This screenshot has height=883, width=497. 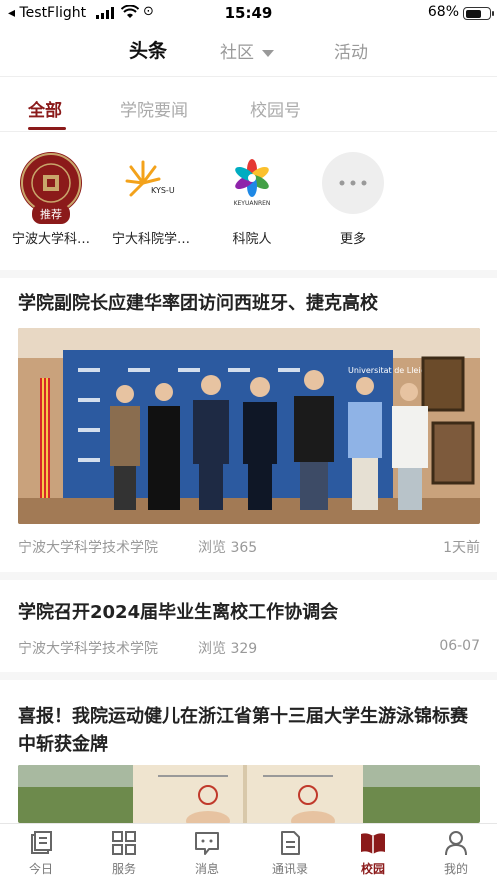 I want to click on calendar-icon, so click(x=41, y=842).